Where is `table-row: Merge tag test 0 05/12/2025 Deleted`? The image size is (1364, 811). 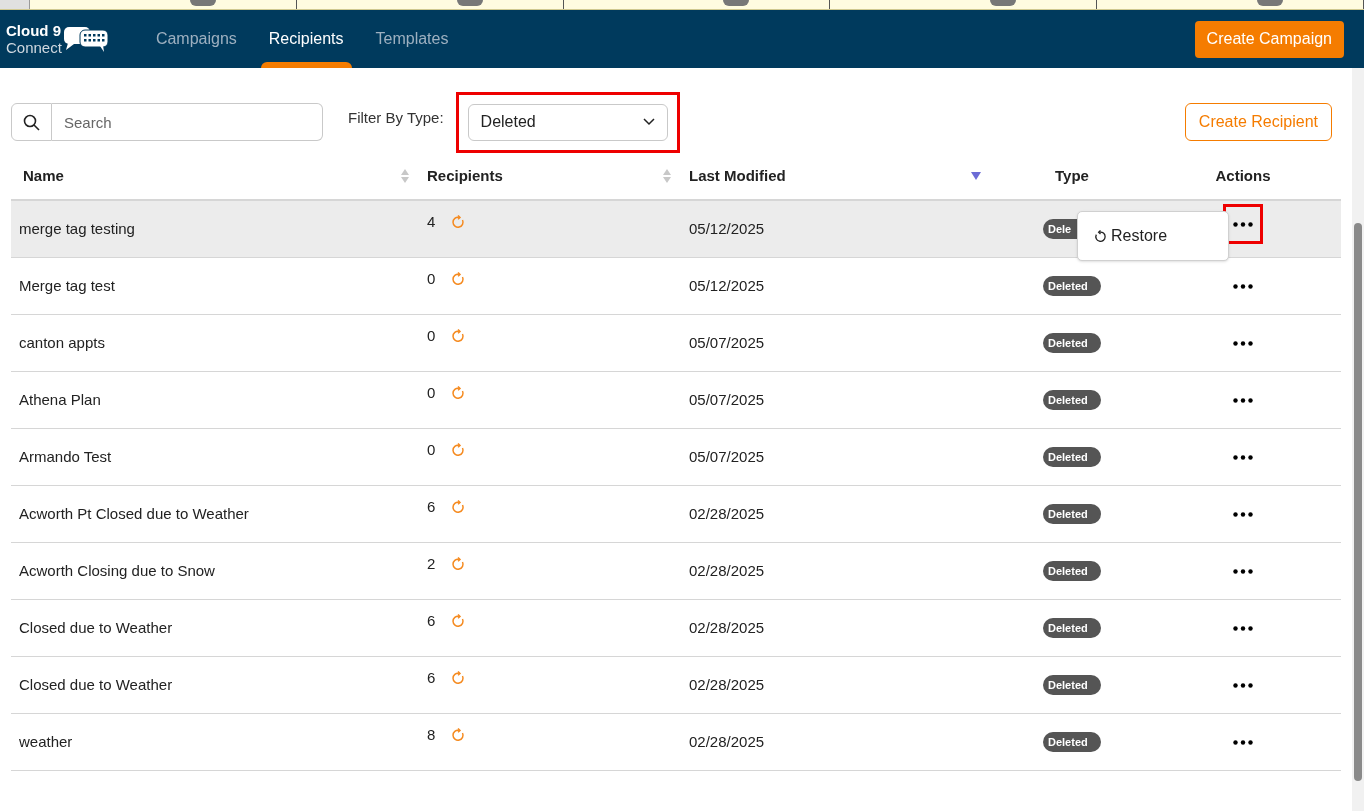
table-row: Merge tag test 0 05/12/2025 Deleted is located at coordinates (676, 286).